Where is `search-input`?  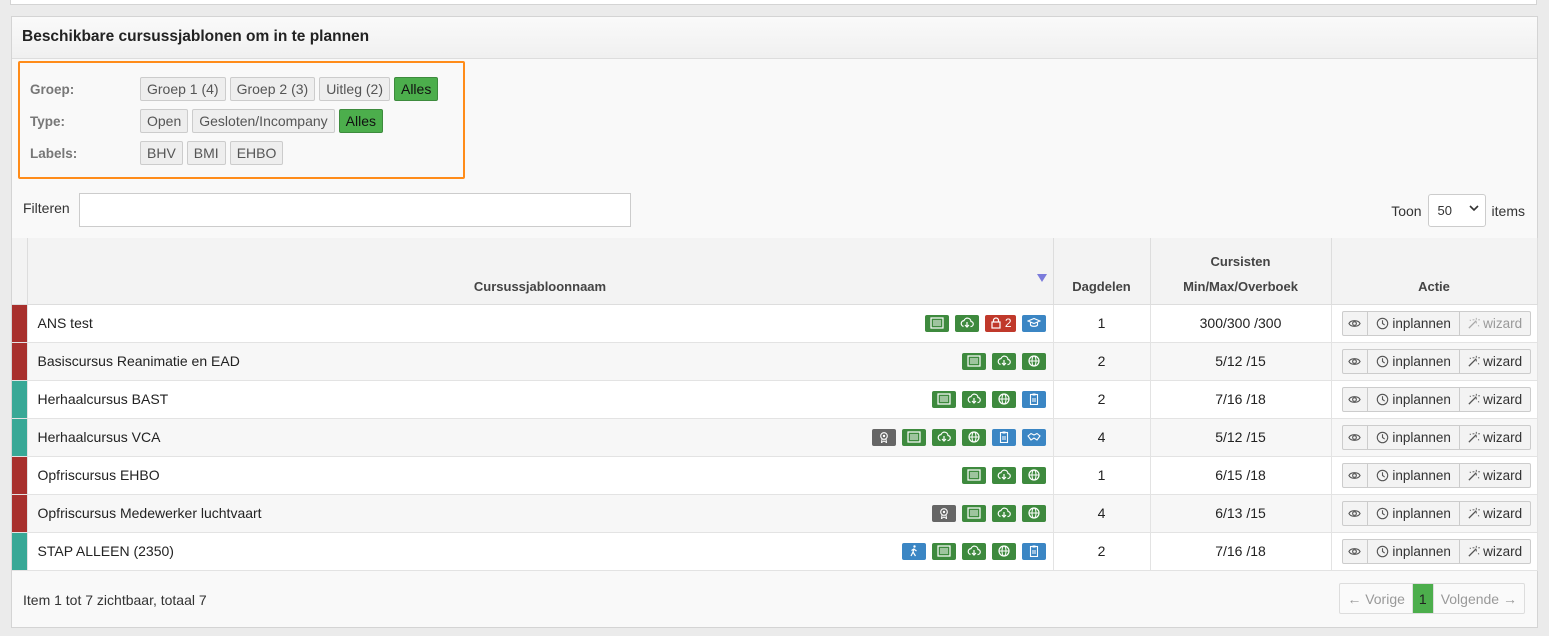 search-input is located at coordinates (355, 210).